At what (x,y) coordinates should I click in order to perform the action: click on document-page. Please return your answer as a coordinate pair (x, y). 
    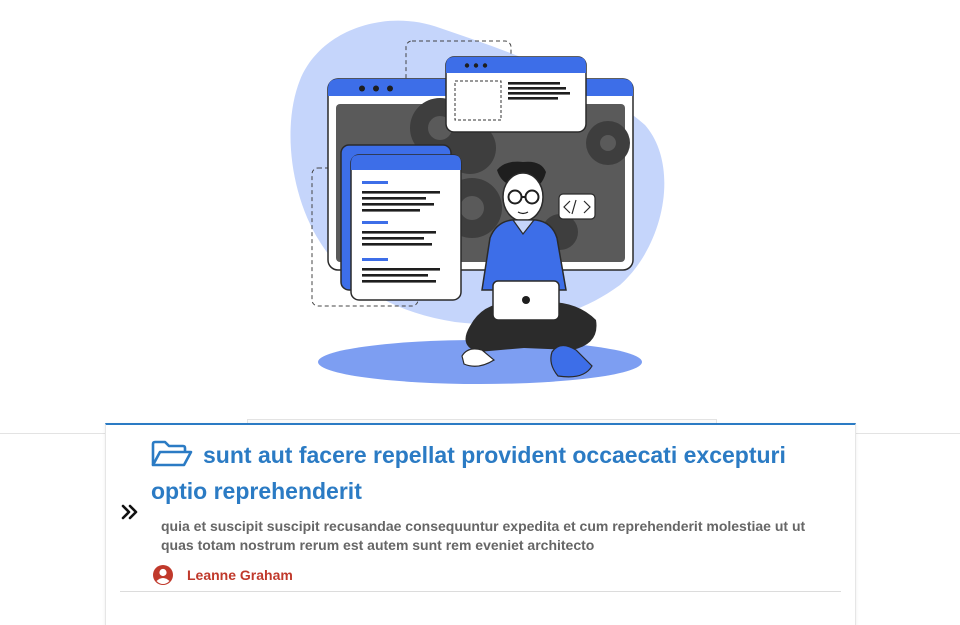
    Looking at the image, I should click on (406, 227).